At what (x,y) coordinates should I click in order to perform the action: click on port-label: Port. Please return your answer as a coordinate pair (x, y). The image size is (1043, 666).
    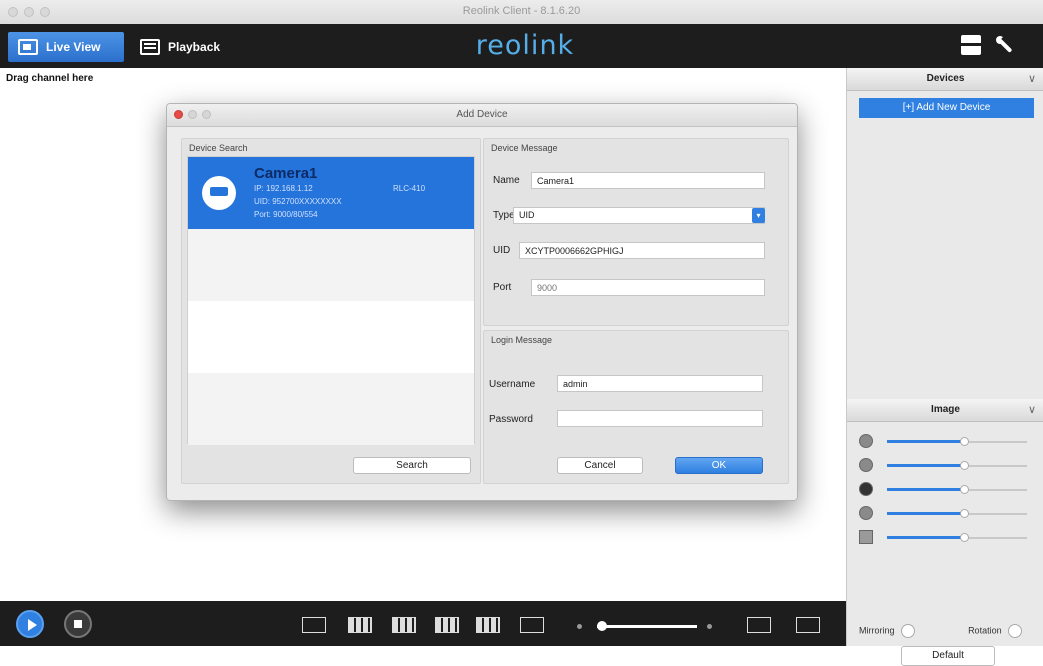
    Looking at the image, I should click on (502, 287).